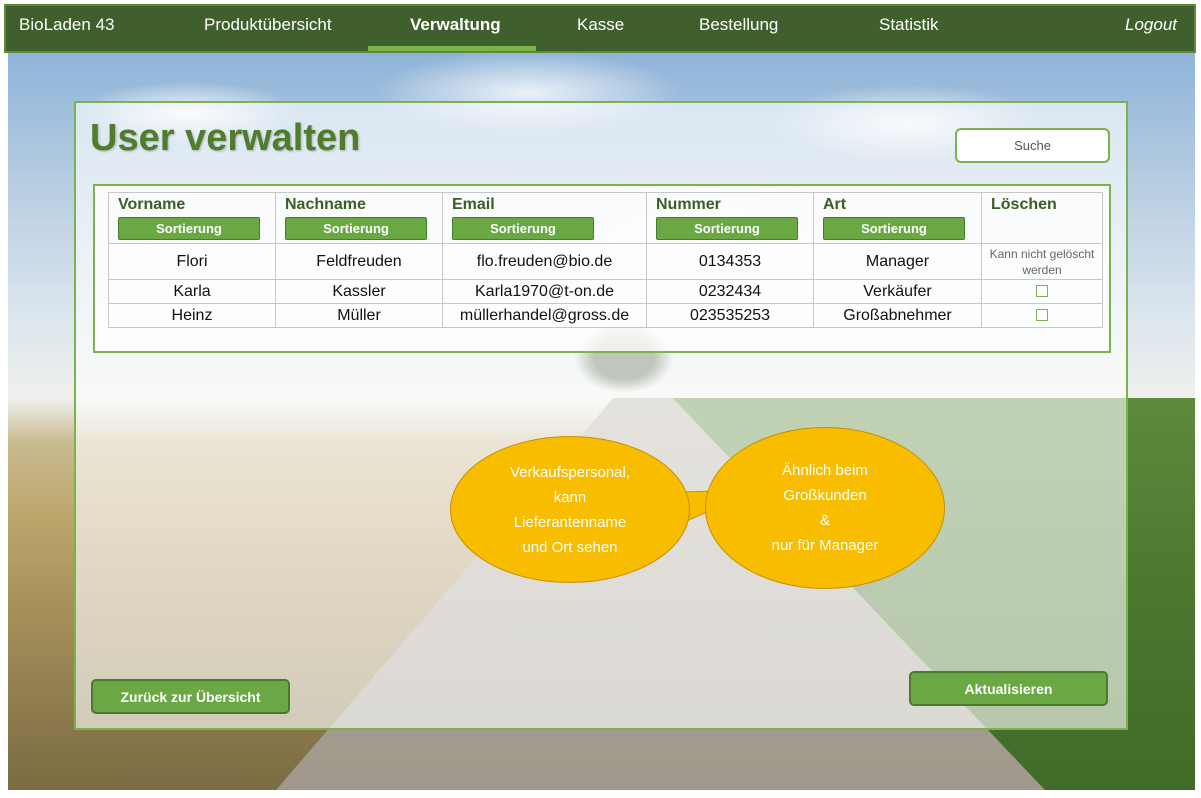 Image resolution: width=1201 pixels, height=798 pixels. Describe the element at coordinates (909, 25) in the screenshot. I see `nav-item-statistik: Statistik` at that location.